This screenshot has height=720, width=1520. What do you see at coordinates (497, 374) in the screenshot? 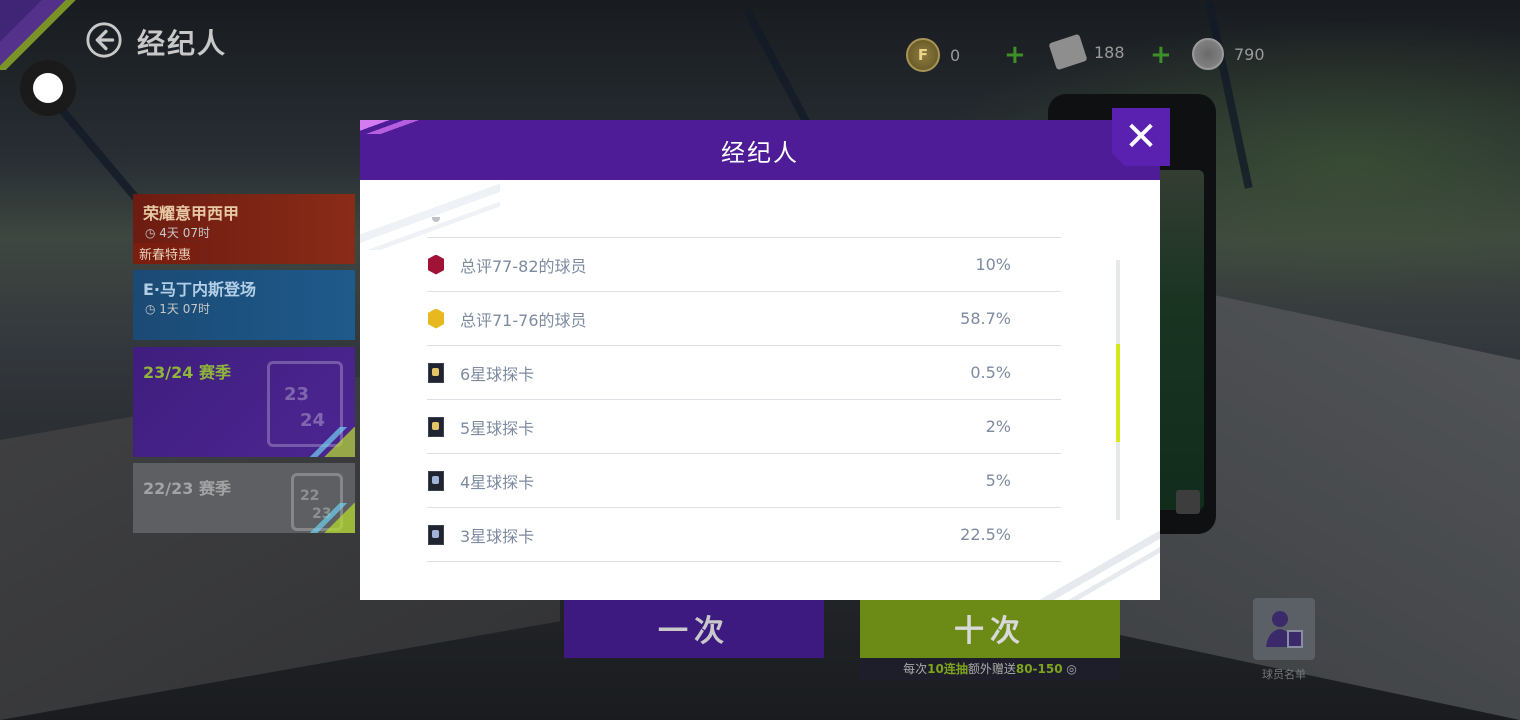
I see `item-label: 6星球探卡` at bounding box center [497, 374].